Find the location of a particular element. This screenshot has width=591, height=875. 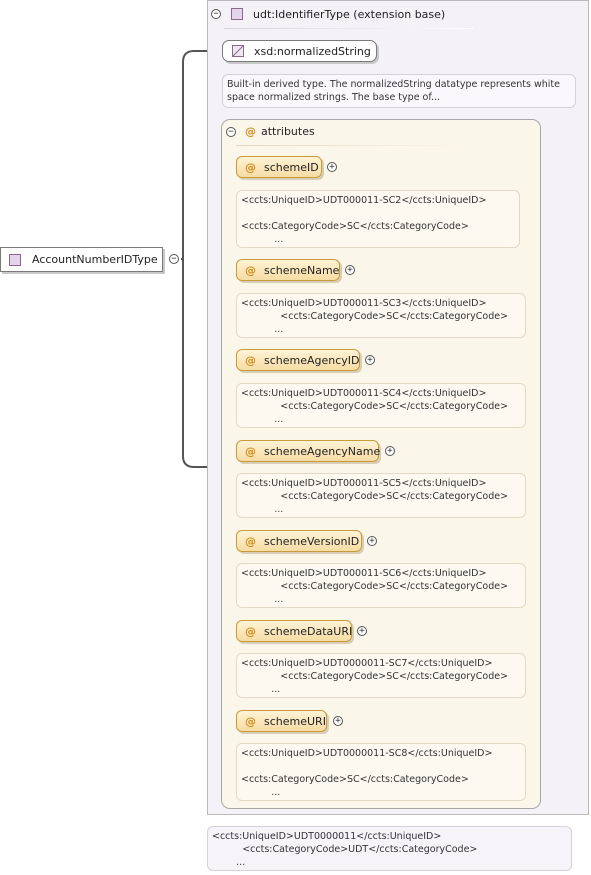

main-type-label: AccountNumberIDType is located at coordinates (95, 259).